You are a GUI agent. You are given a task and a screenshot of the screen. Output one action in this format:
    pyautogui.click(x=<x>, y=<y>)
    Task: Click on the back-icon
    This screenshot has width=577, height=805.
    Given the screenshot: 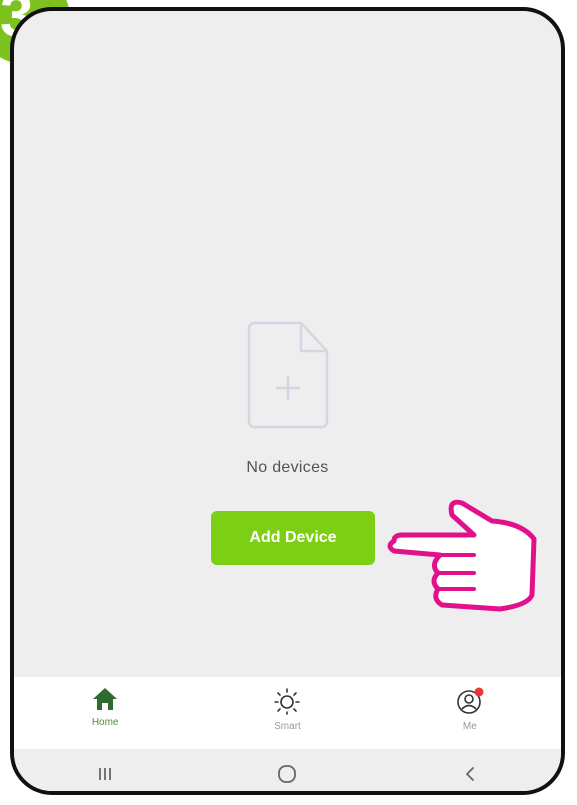 What is the action you would take?
    pyautogui.click(x=469, y=774)
    